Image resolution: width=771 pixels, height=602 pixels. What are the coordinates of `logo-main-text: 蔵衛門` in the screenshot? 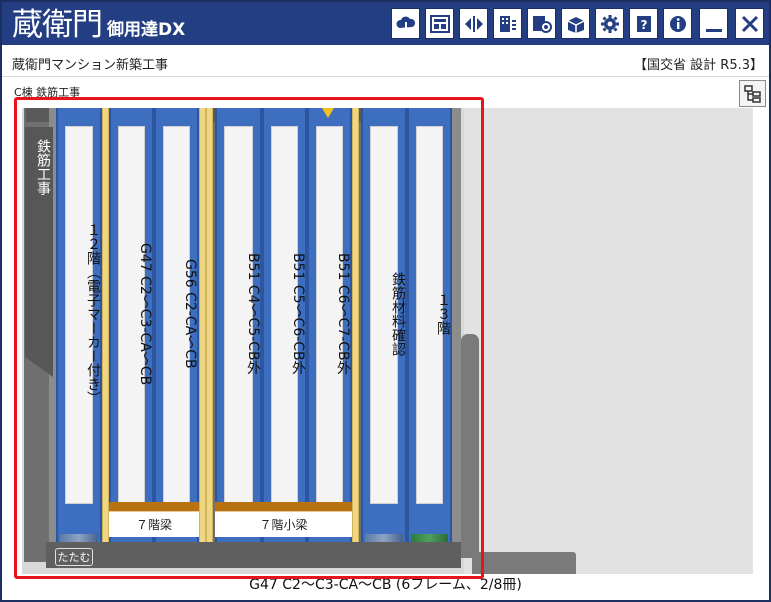 It's located at (57, 25).